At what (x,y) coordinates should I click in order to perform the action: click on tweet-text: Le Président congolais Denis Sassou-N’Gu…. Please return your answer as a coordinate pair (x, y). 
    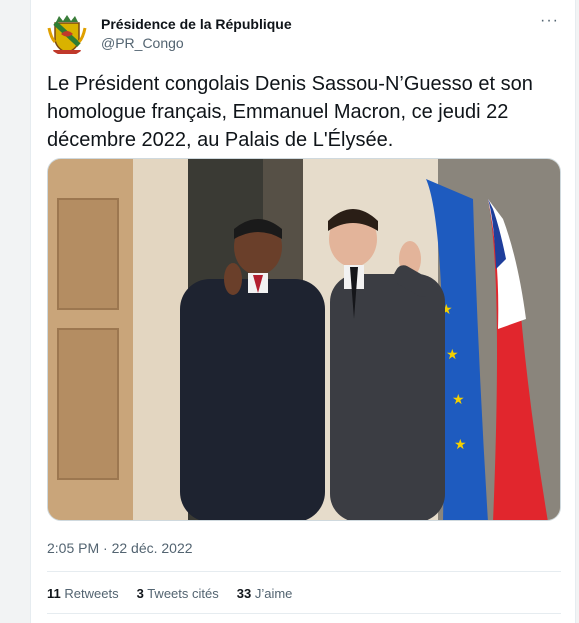
    Looking at the image, I should click on (290, 112).